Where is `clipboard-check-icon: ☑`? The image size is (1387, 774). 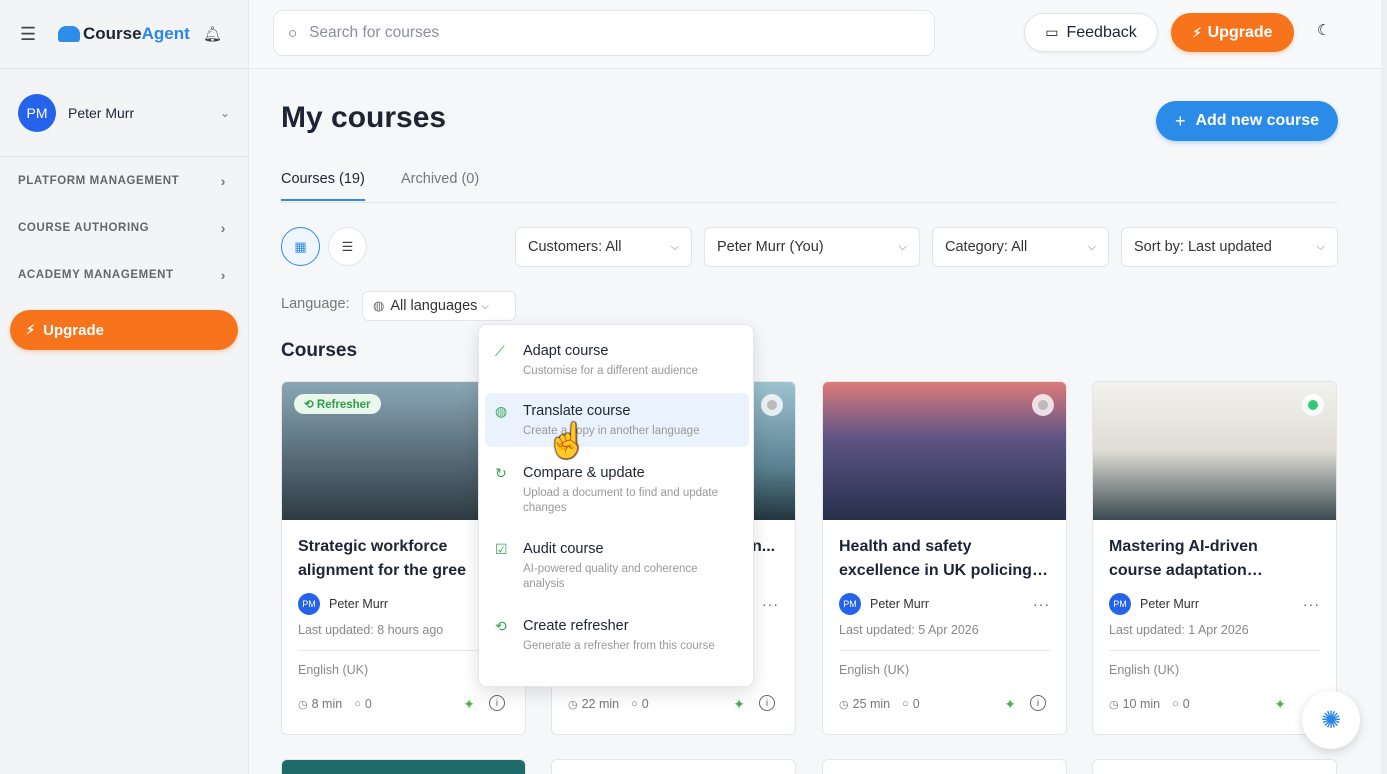
clipboard-check-icon: ☑ is located at coordinates (501, 549).